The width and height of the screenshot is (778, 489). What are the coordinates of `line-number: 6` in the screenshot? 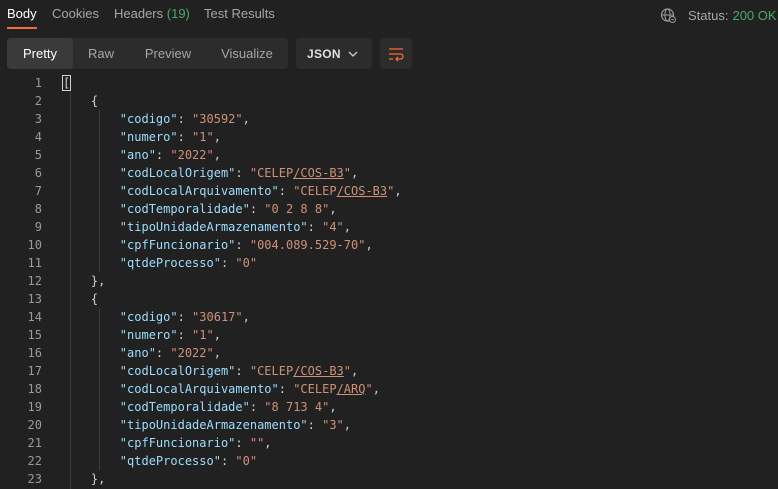 It's located at (38, 173).